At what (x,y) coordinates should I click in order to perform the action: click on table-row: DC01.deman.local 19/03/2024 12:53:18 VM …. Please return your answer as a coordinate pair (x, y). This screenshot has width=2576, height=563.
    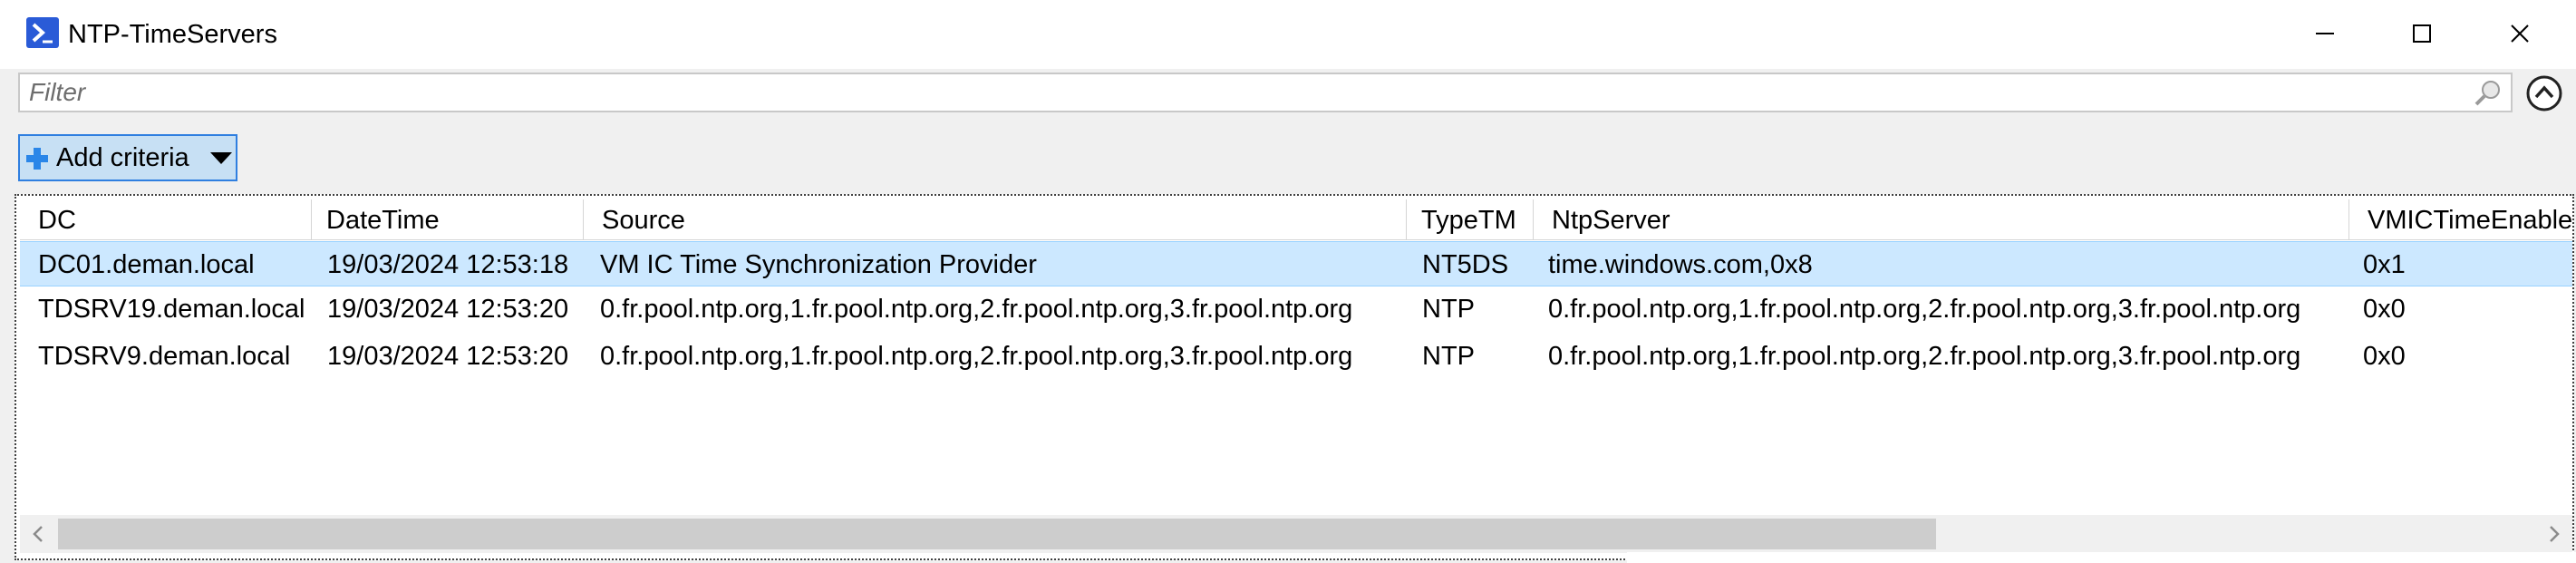
    Looking at the image, I should click on (1296, 263).